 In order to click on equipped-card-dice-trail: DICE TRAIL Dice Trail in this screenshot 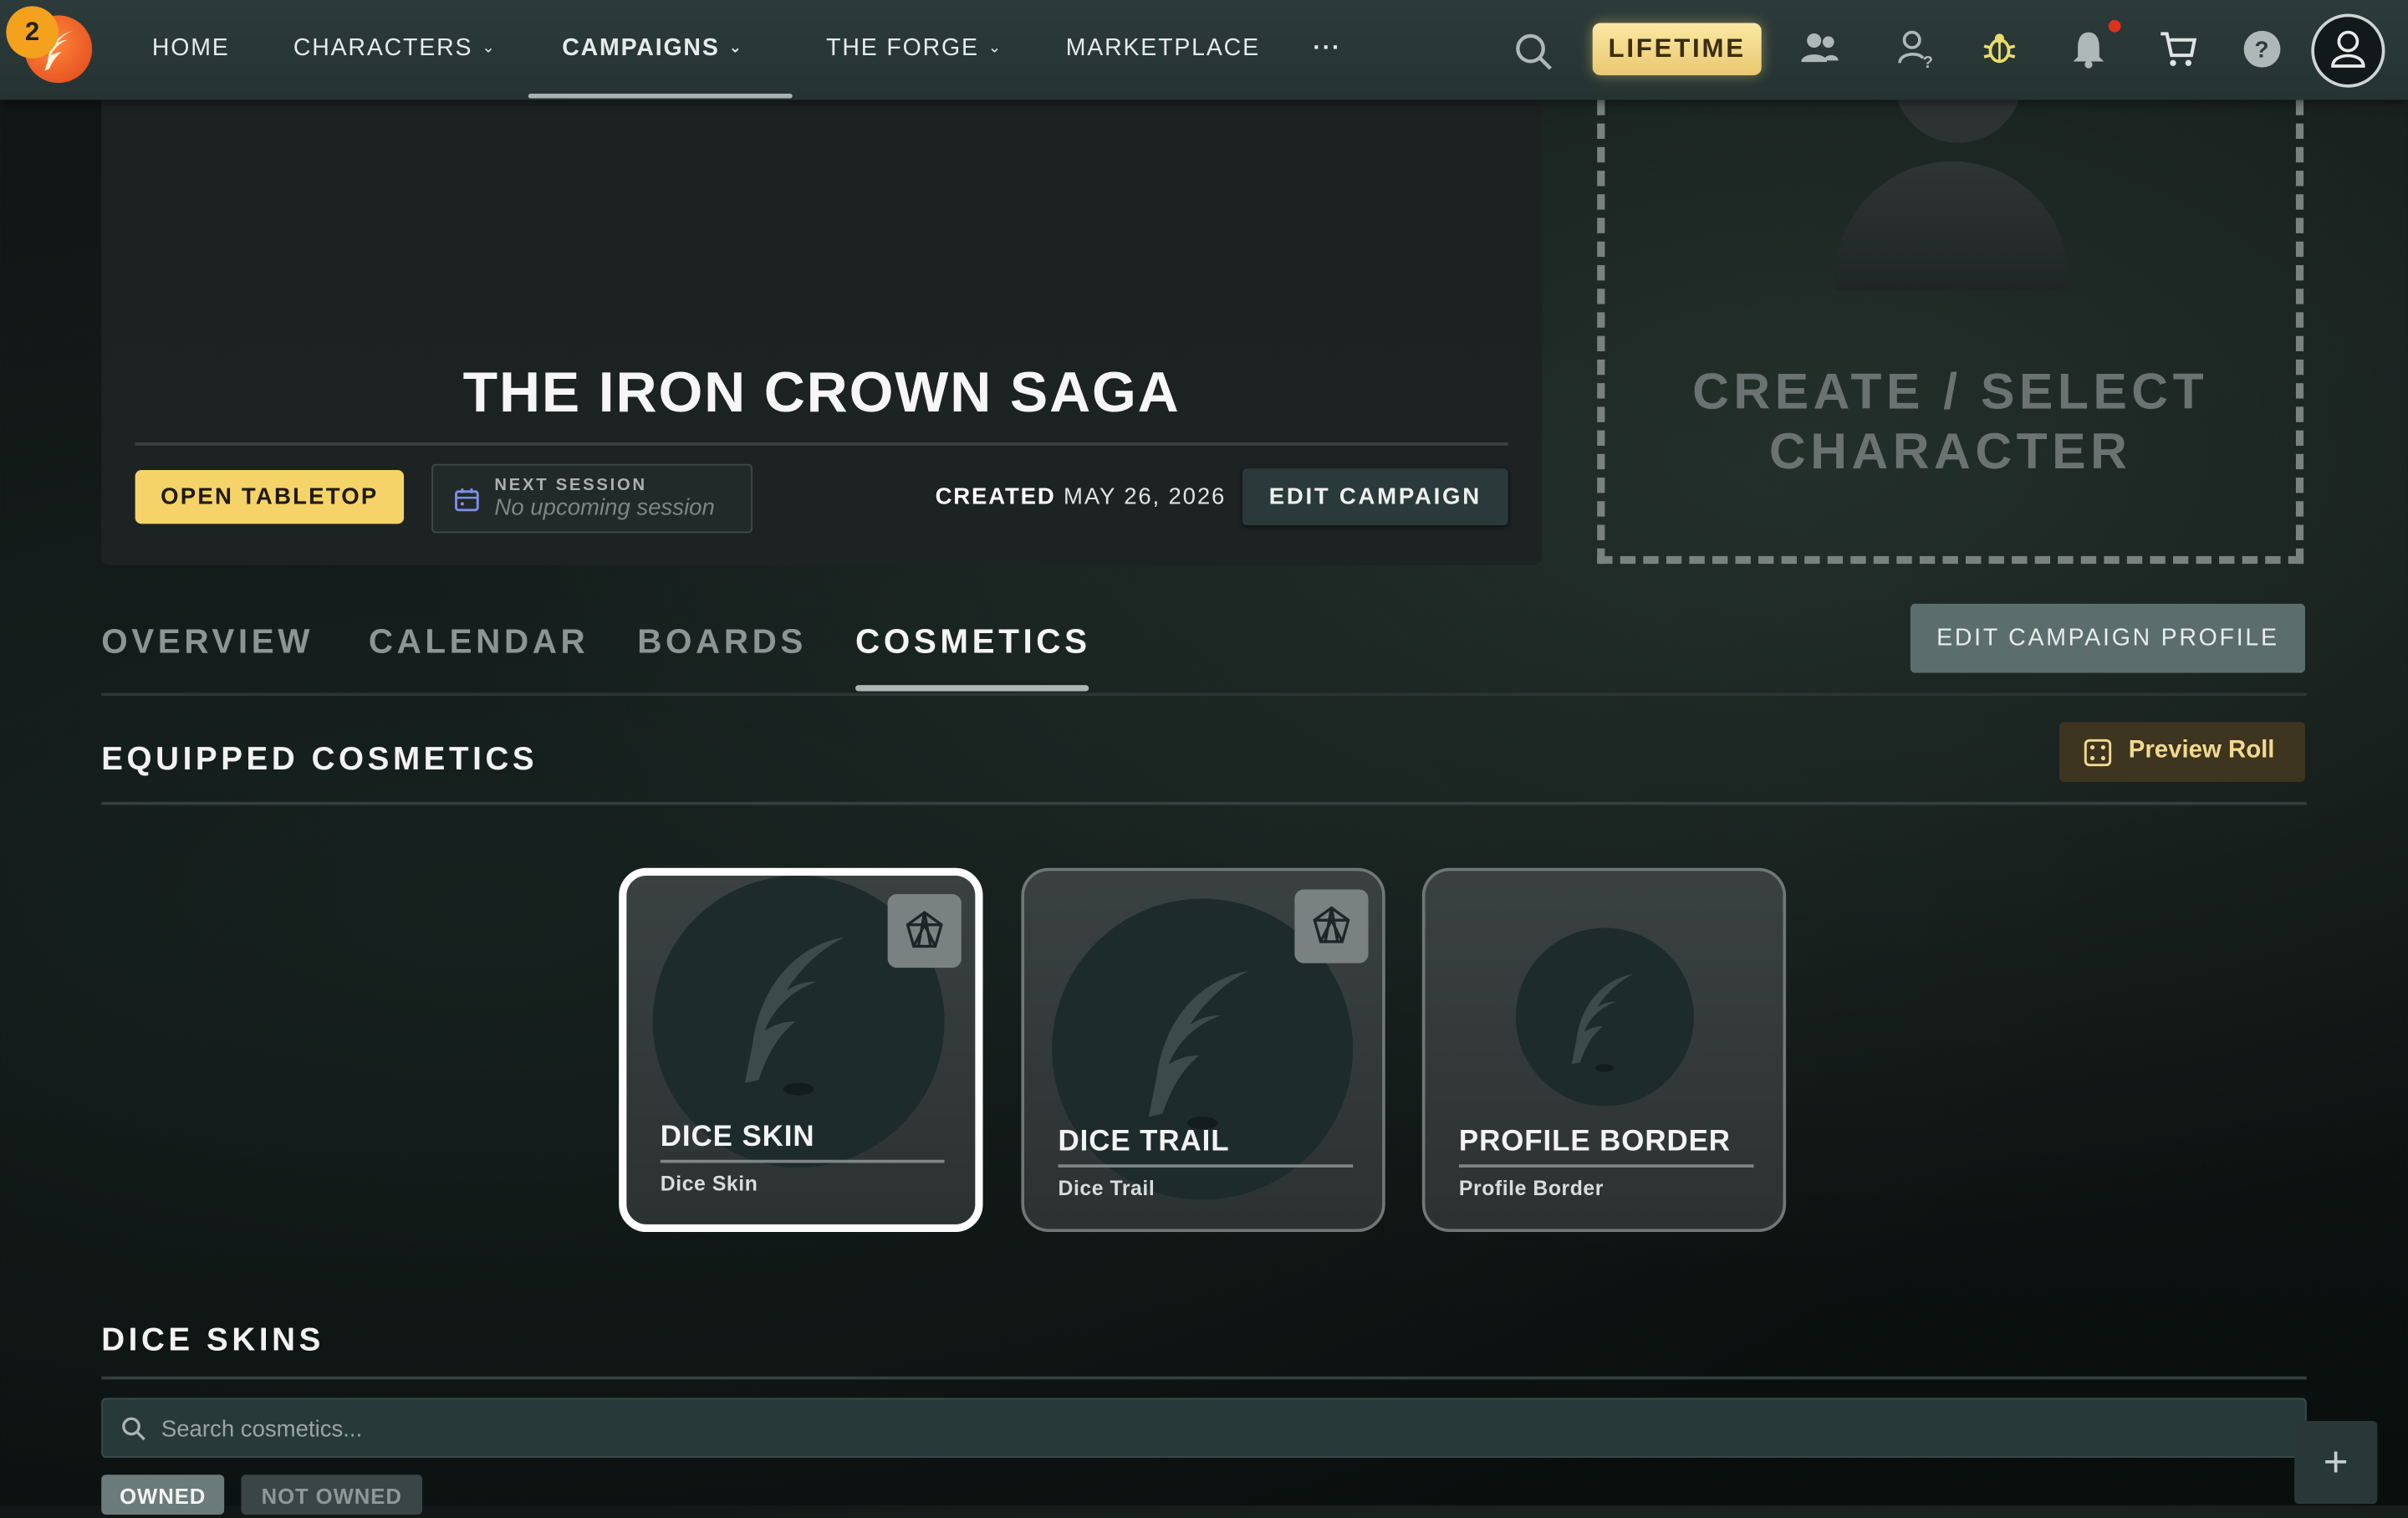, I will do `click(1203, 1050)`.